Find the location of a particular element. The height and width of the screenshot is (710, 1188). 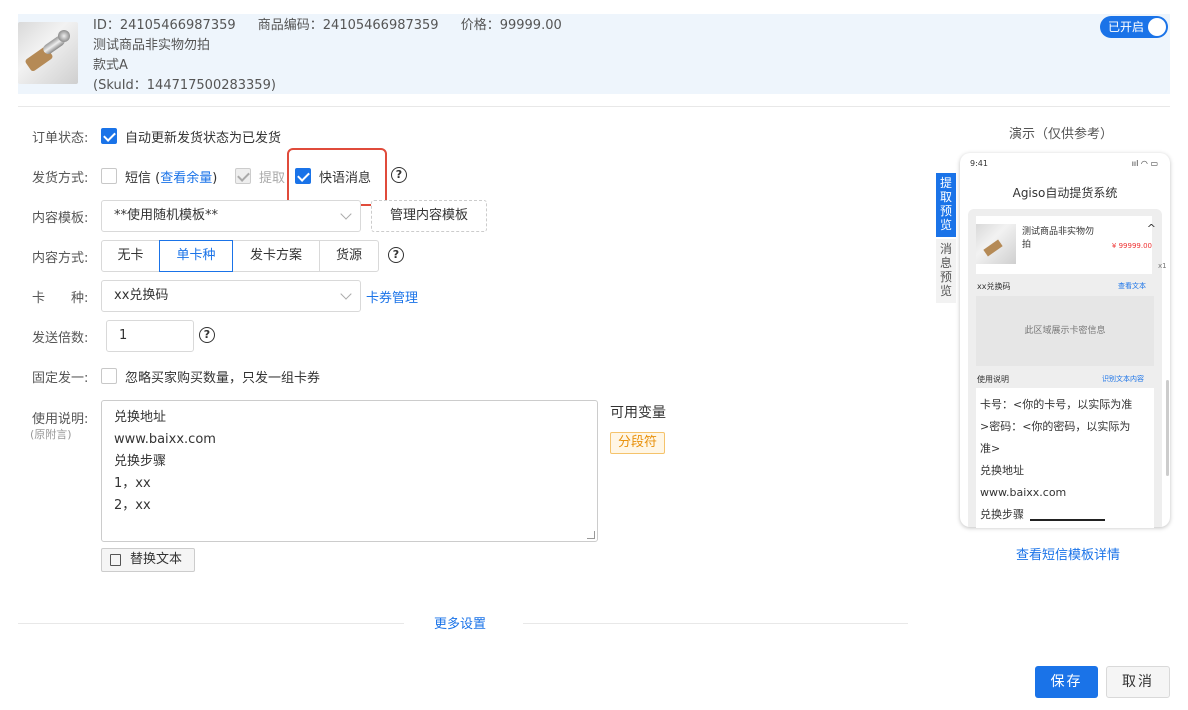

tab-message-preview: 消息预览 is located at coordinates (946, 271).